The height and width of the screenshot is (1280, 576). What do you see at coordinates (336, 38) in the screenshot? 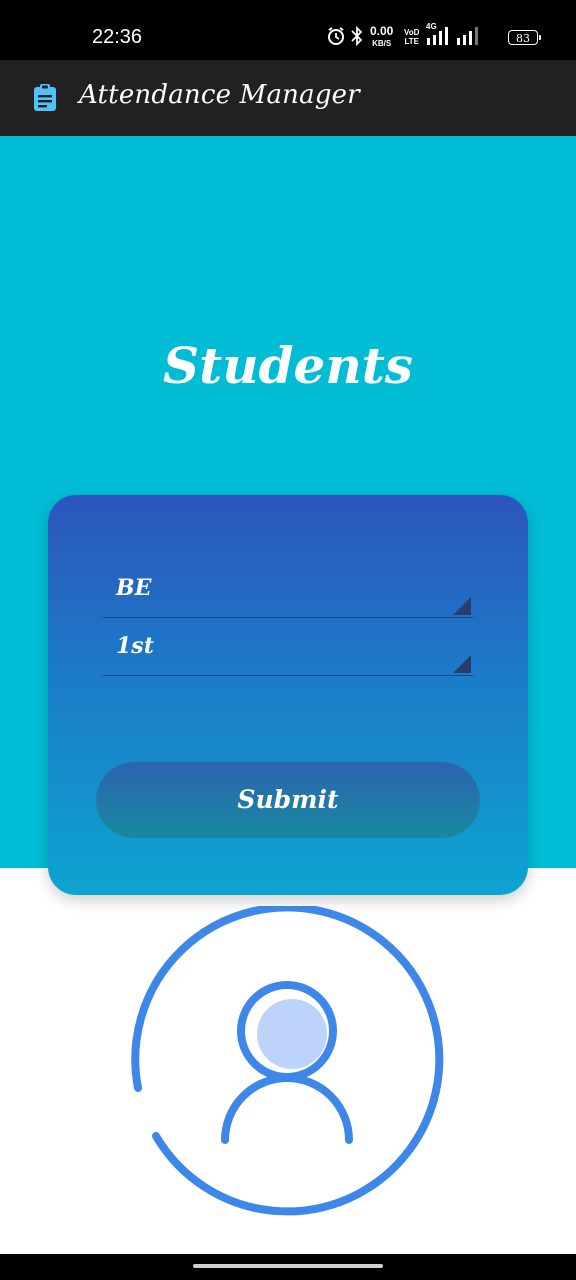
I see `alarm-icon` at bounding box center [336, 38].